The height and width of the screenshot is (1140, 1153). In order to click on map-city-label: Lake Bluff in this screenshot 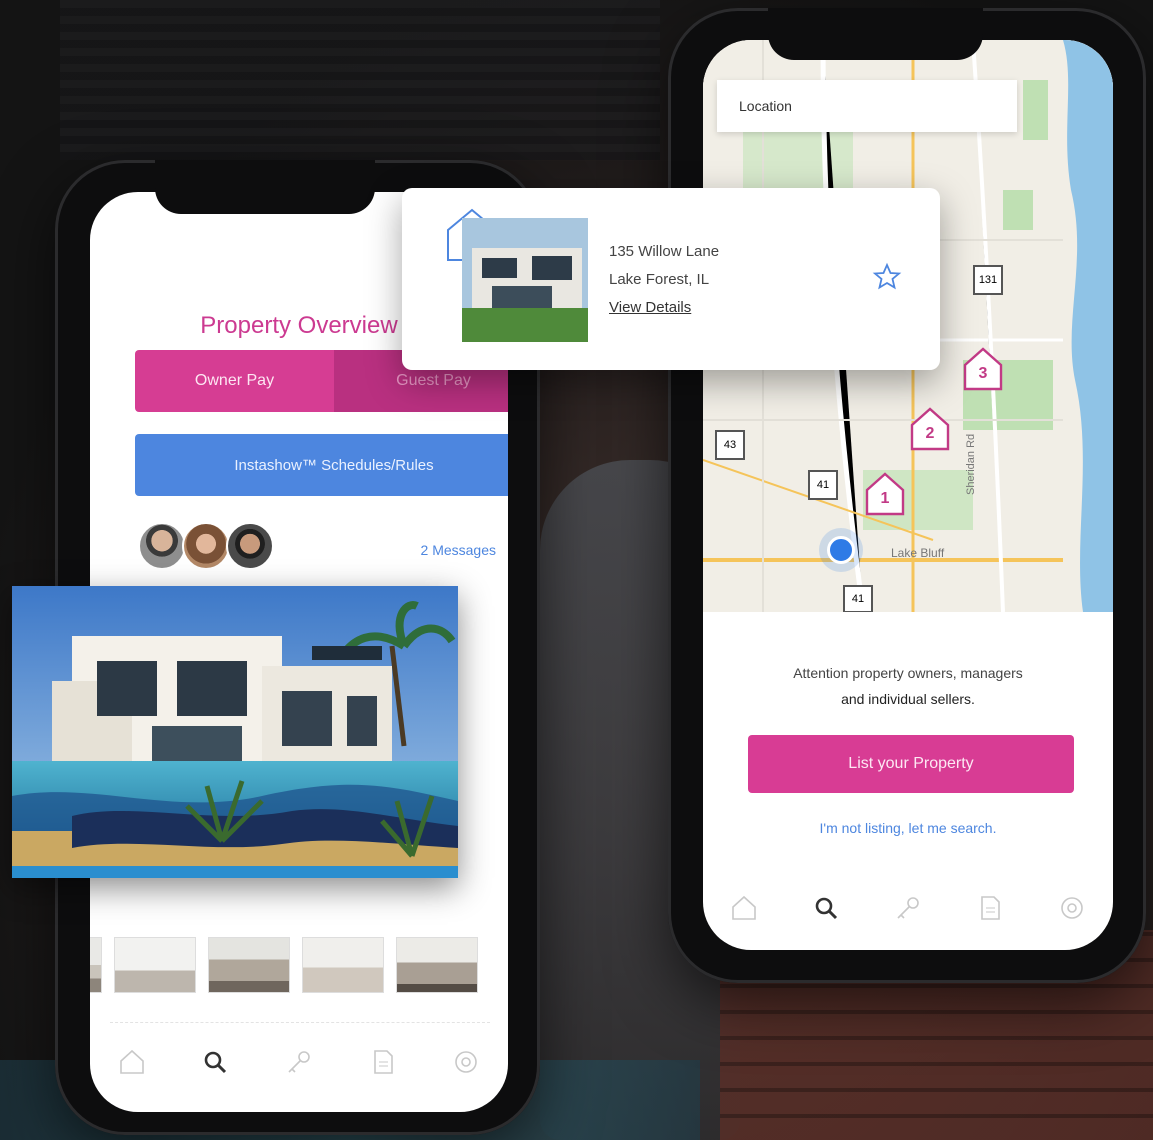, I will do `click(918, 553)`.